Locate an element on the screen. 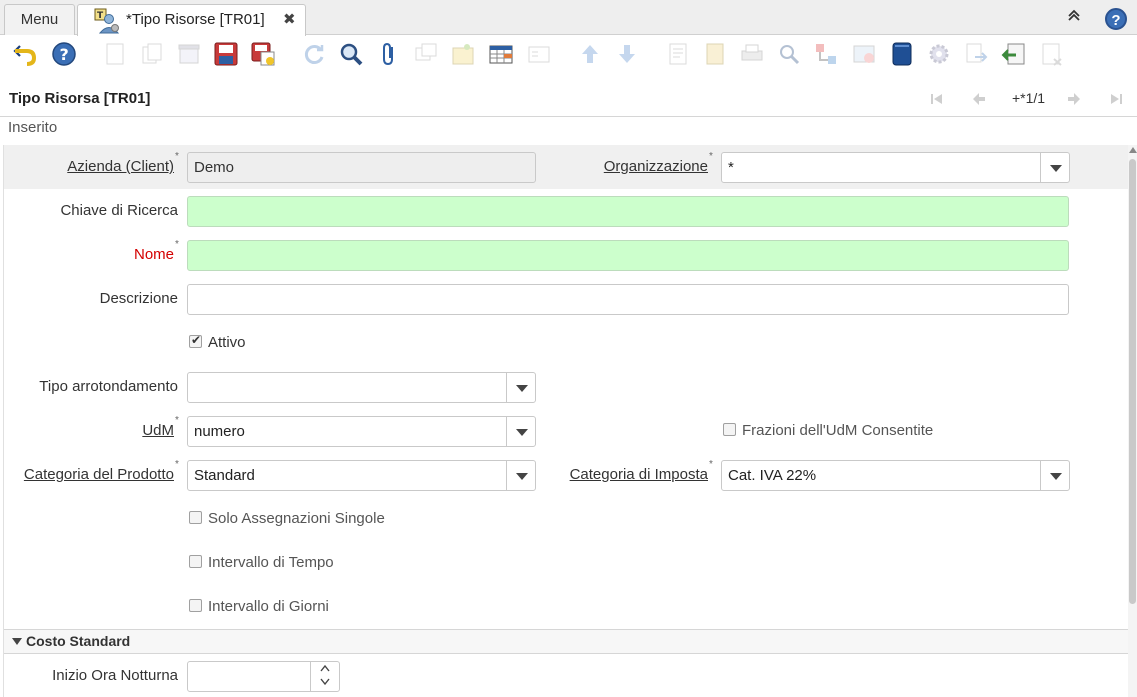 Image resolution: width=1137 pixels, height=697 pixels. arrow-down-icon is located at coordinates (627, 54).